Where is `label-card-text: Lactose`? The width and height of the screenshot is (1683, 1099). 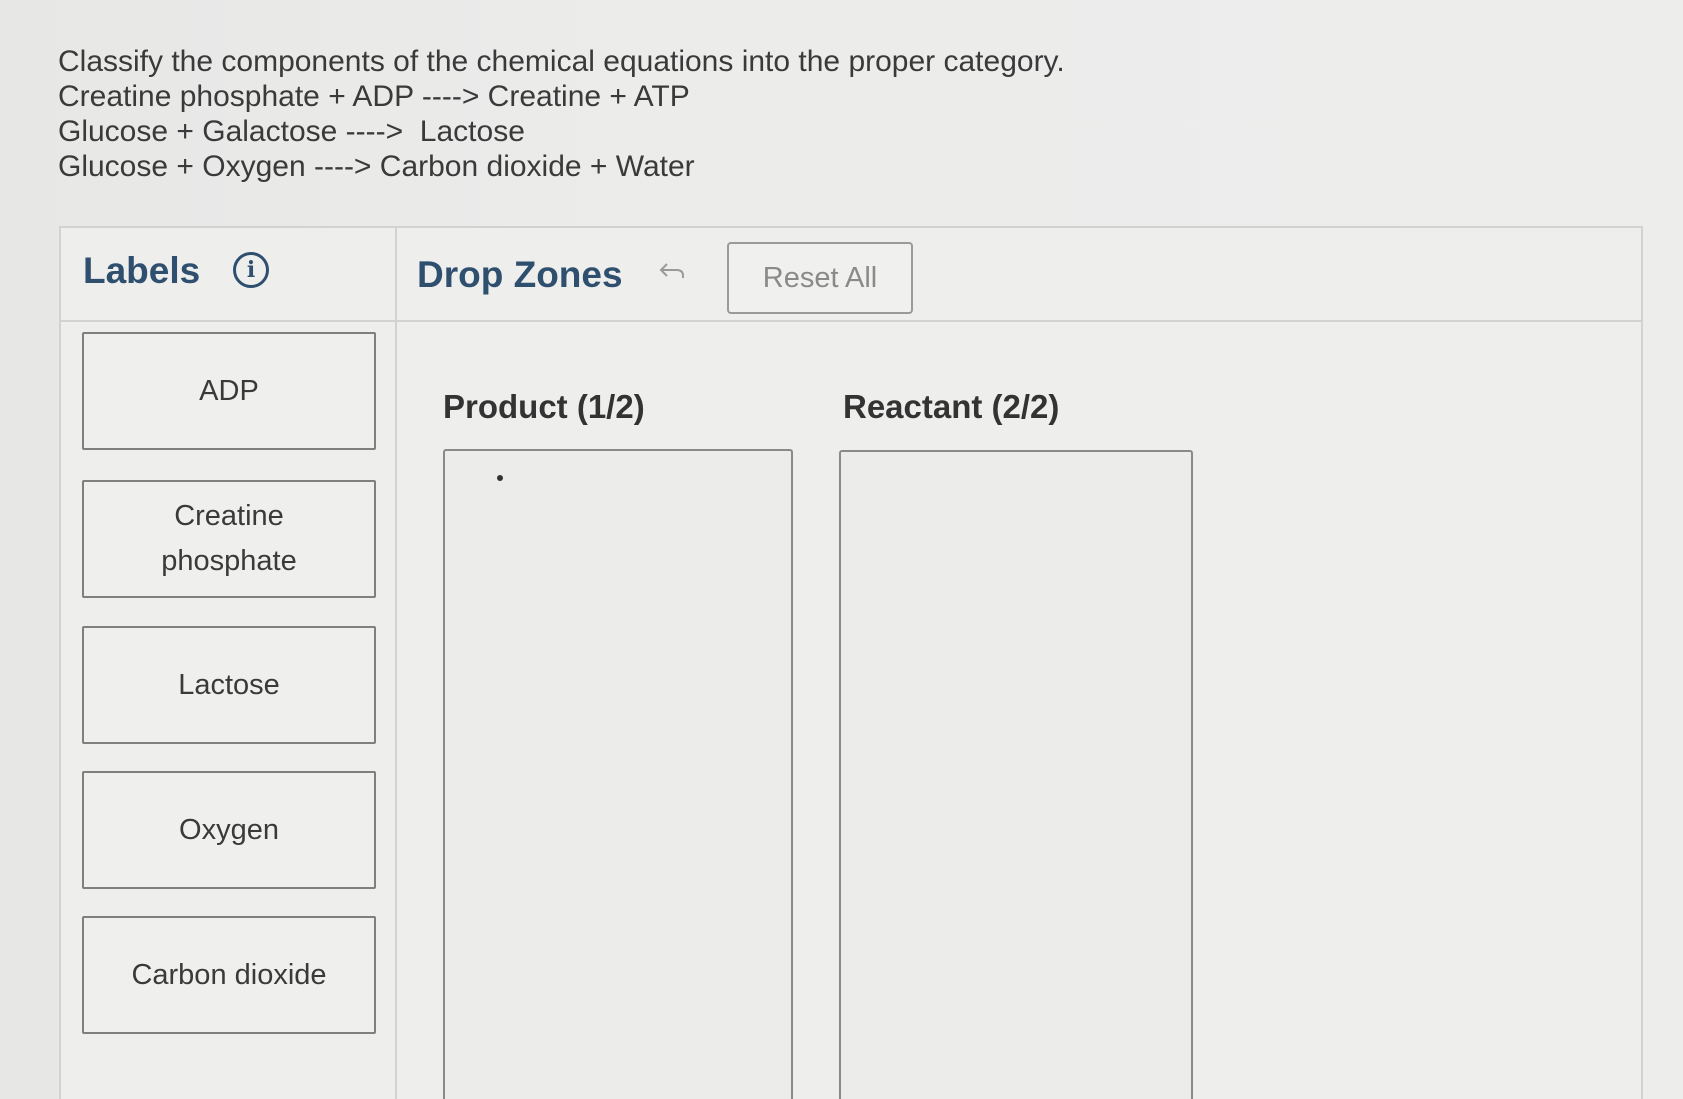
label-card-text: Lactose is located at coordinates (229, 684).